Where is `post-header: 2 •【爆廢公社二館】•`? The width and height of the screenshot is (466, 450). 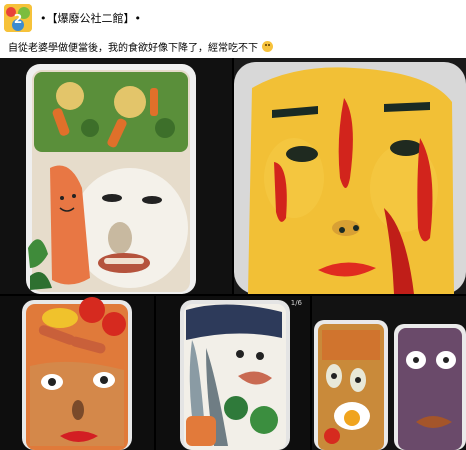
post-header: 2 •【爆廢公社二館】• is located at coordinates (233, 18).